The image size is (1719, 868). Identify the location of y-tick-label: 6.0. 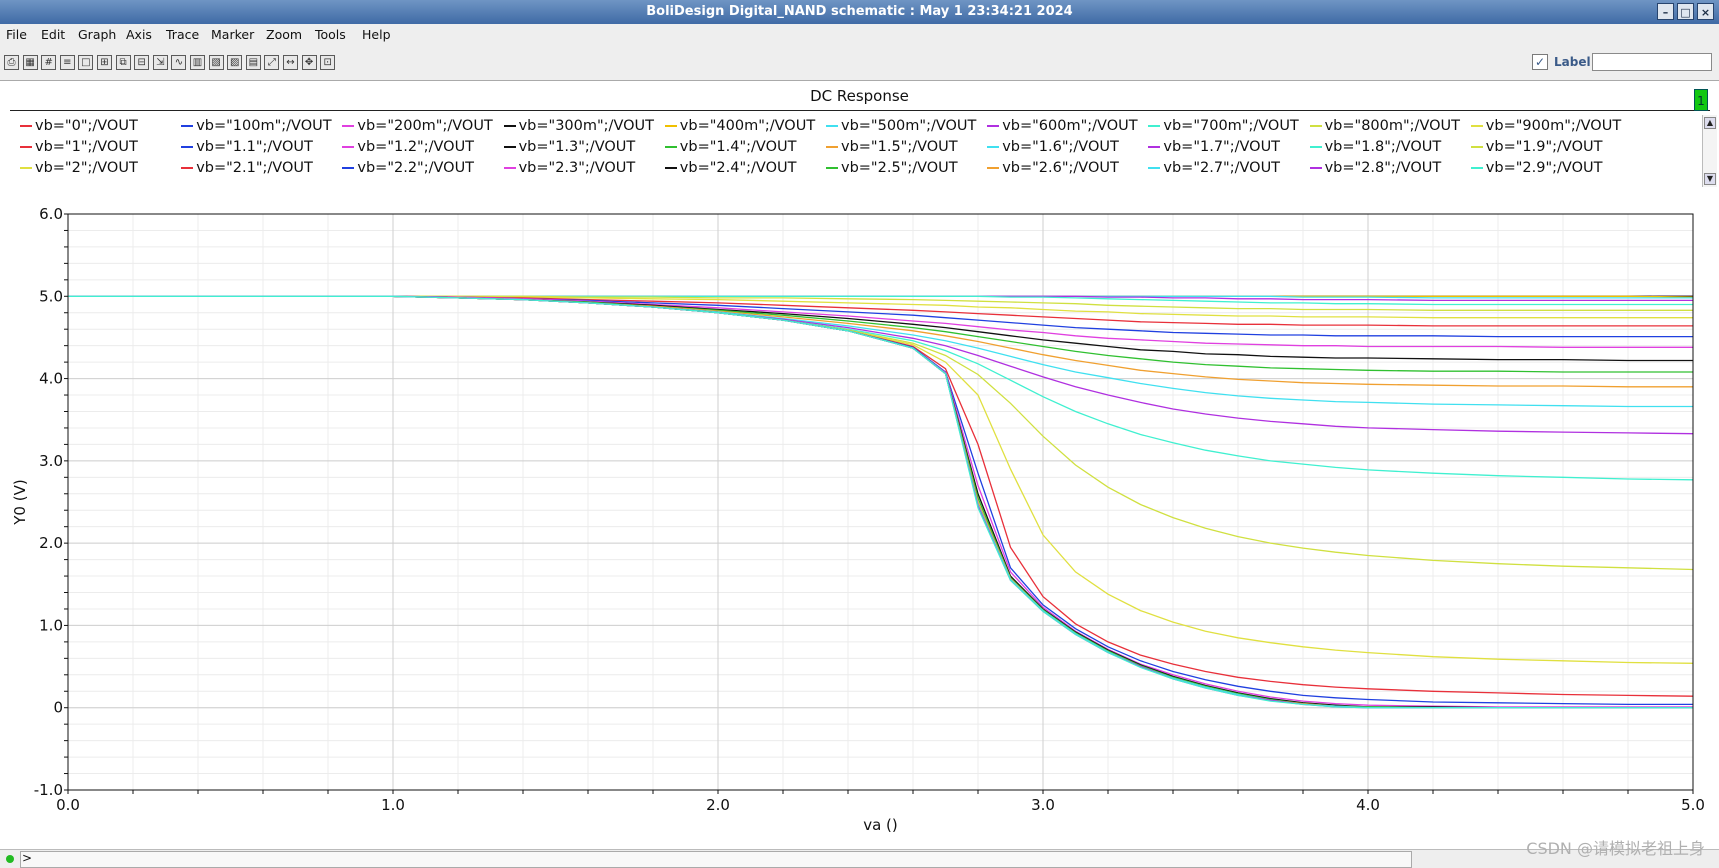
(51, 214).